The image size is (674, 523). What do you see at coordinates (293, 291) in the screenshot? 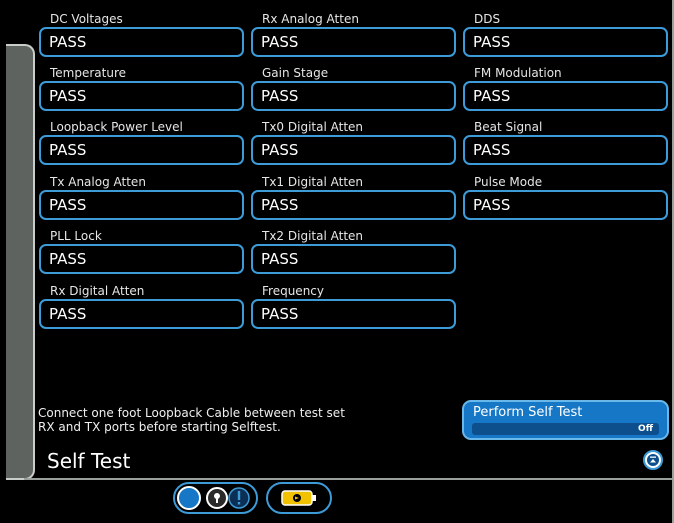
I see `test-label: Frequency` at bounding box center [293, 291].